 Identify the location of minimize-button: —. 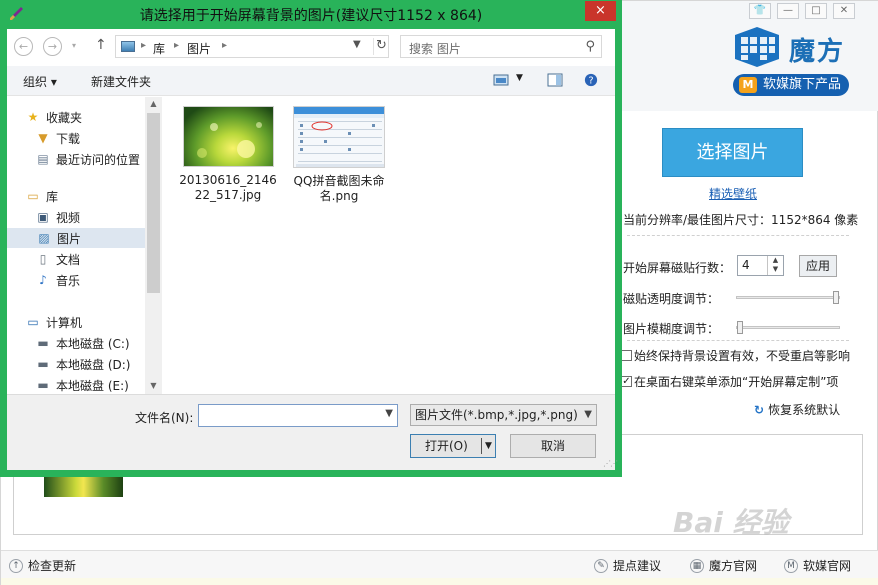
(788, 11).